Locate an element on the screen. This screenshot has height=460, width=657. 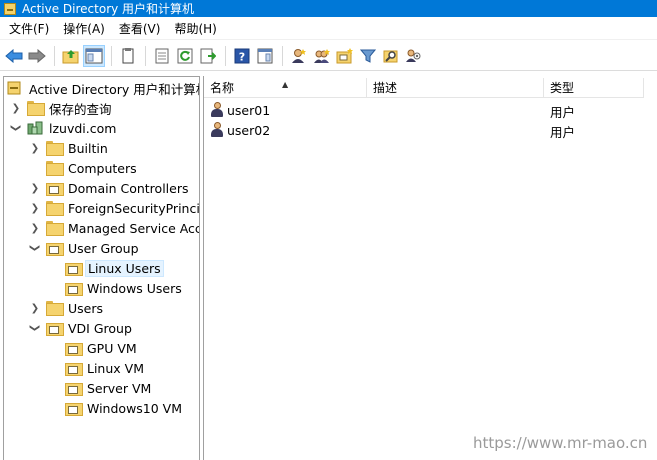
filter-icon is located at coordinates (368, 56).